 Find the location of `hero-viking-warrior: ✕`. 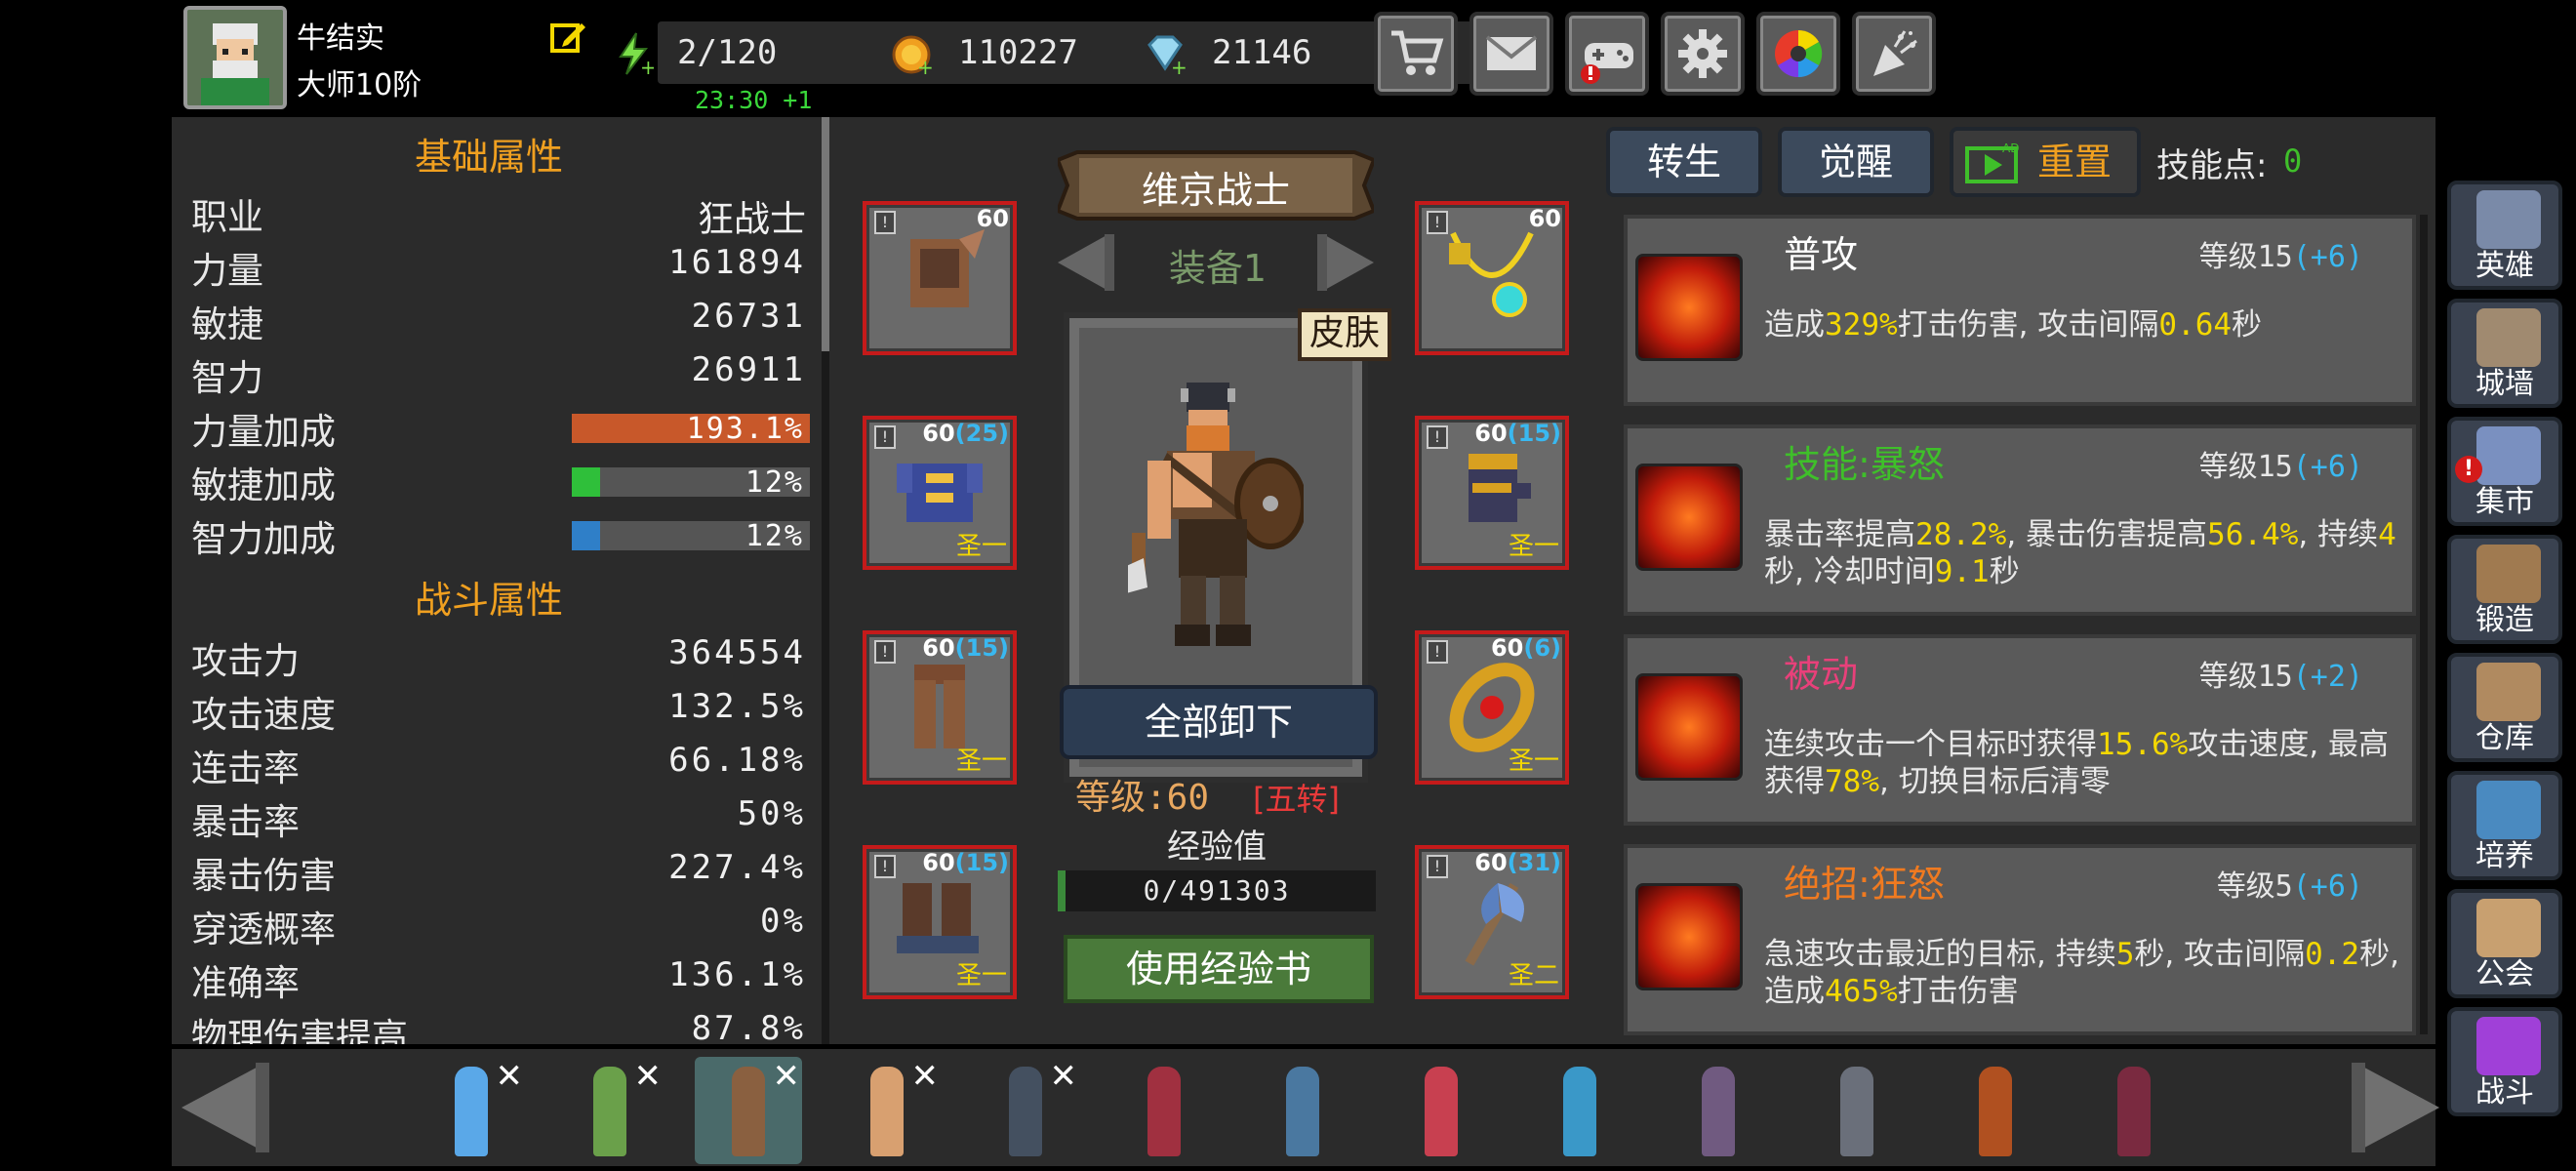

hero-viking-warrior: ✕ is located at coordinates (748, 1110).